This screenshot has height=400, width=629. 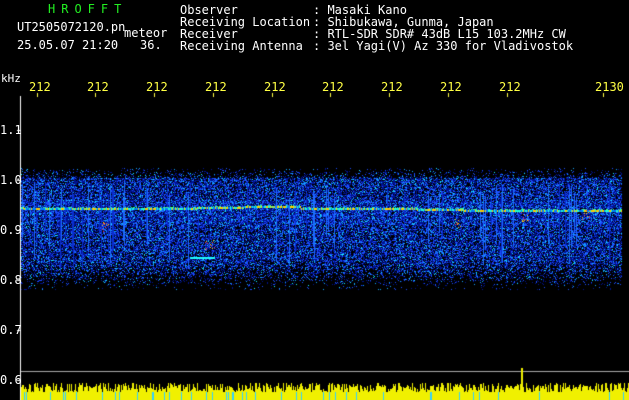 I want to click on frequency-tick-label: 1.0, so click(x=11, y=180).